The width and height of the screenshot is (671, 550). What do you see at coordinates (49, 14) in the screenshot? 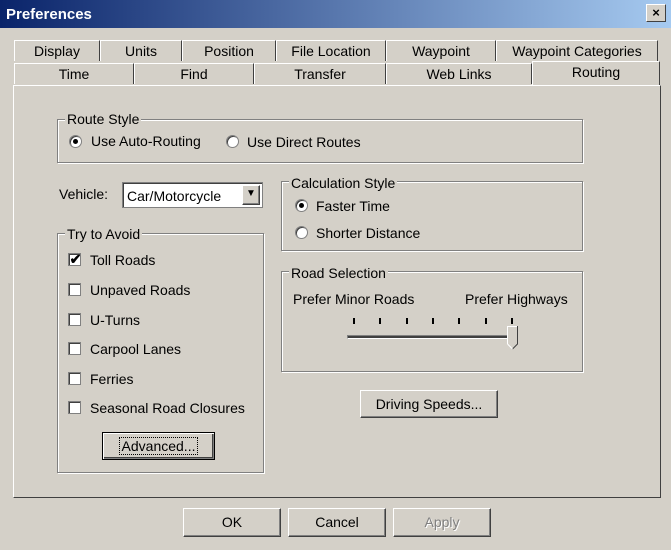
I see `window-title: Preferences` at bounding box center [49, 14].